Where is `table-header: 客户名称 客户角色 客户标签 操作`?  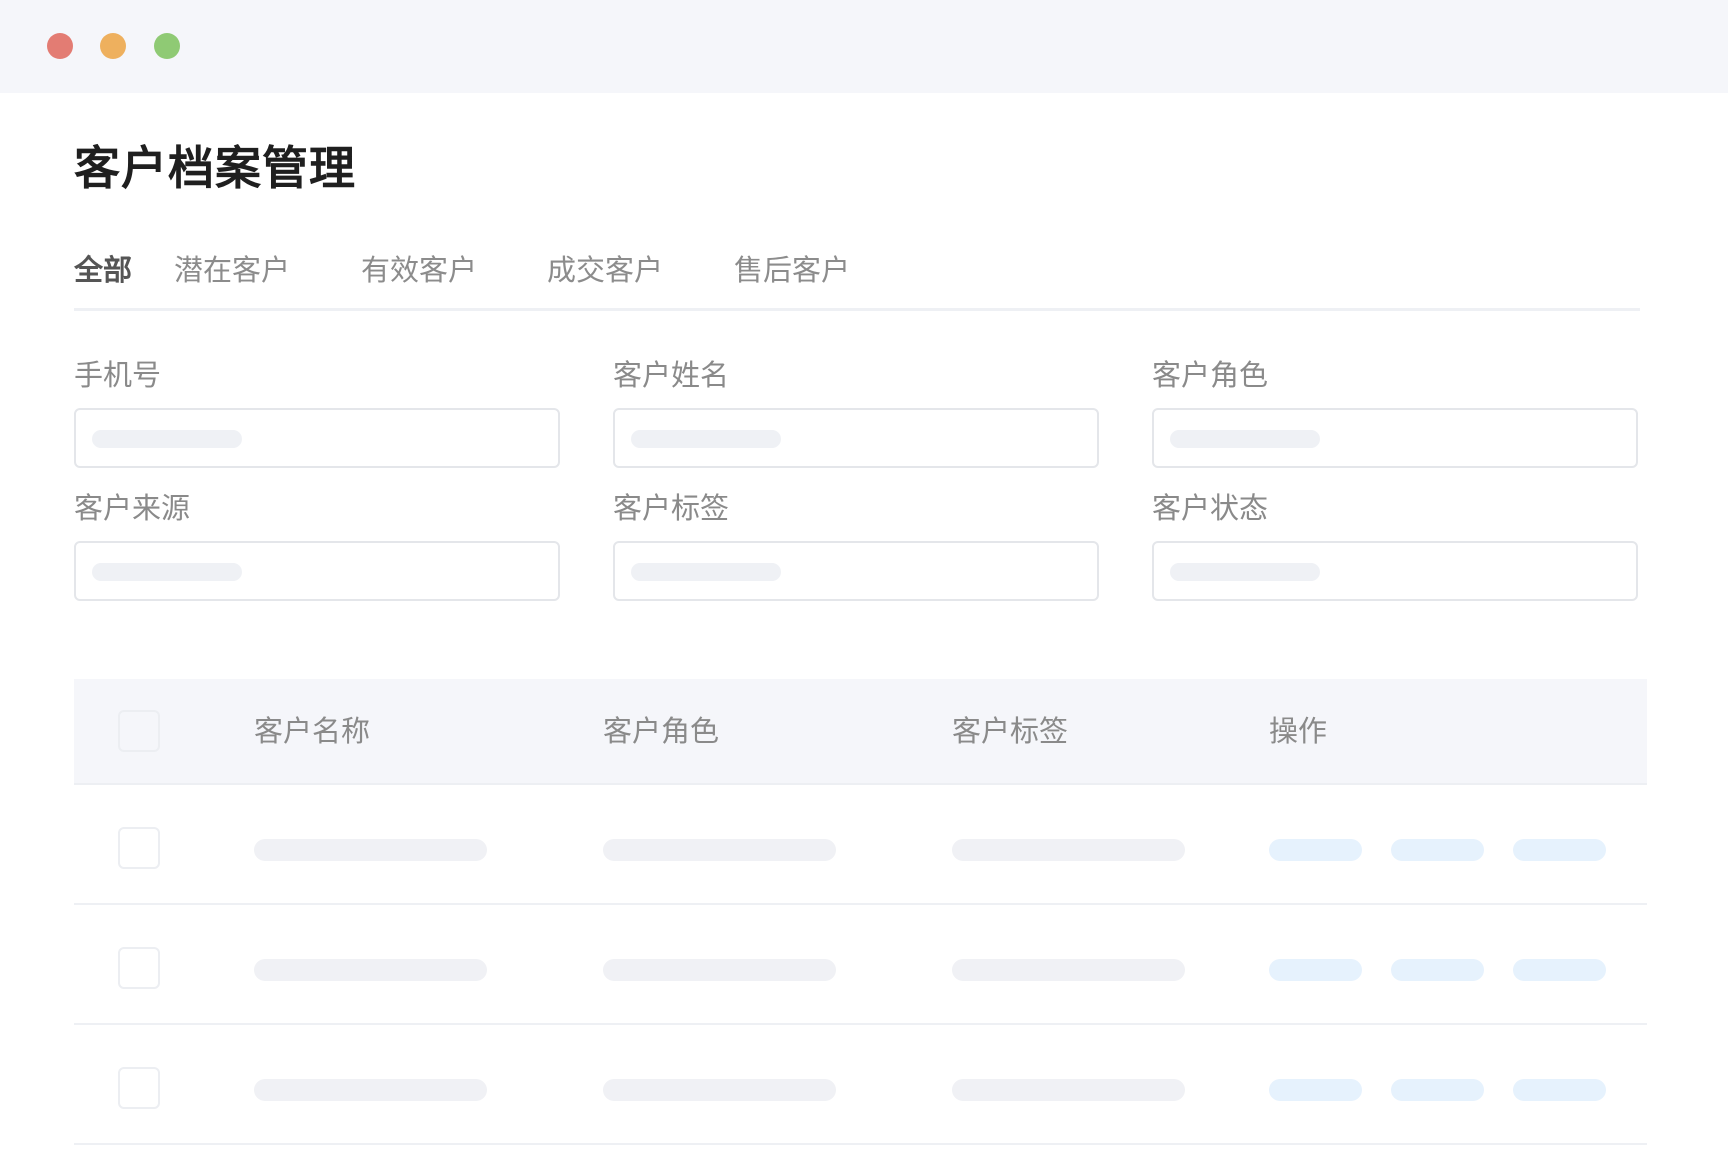 table-header: 客户名称 客户角色 客户标签 操作 is located at coordinates (860, 732).